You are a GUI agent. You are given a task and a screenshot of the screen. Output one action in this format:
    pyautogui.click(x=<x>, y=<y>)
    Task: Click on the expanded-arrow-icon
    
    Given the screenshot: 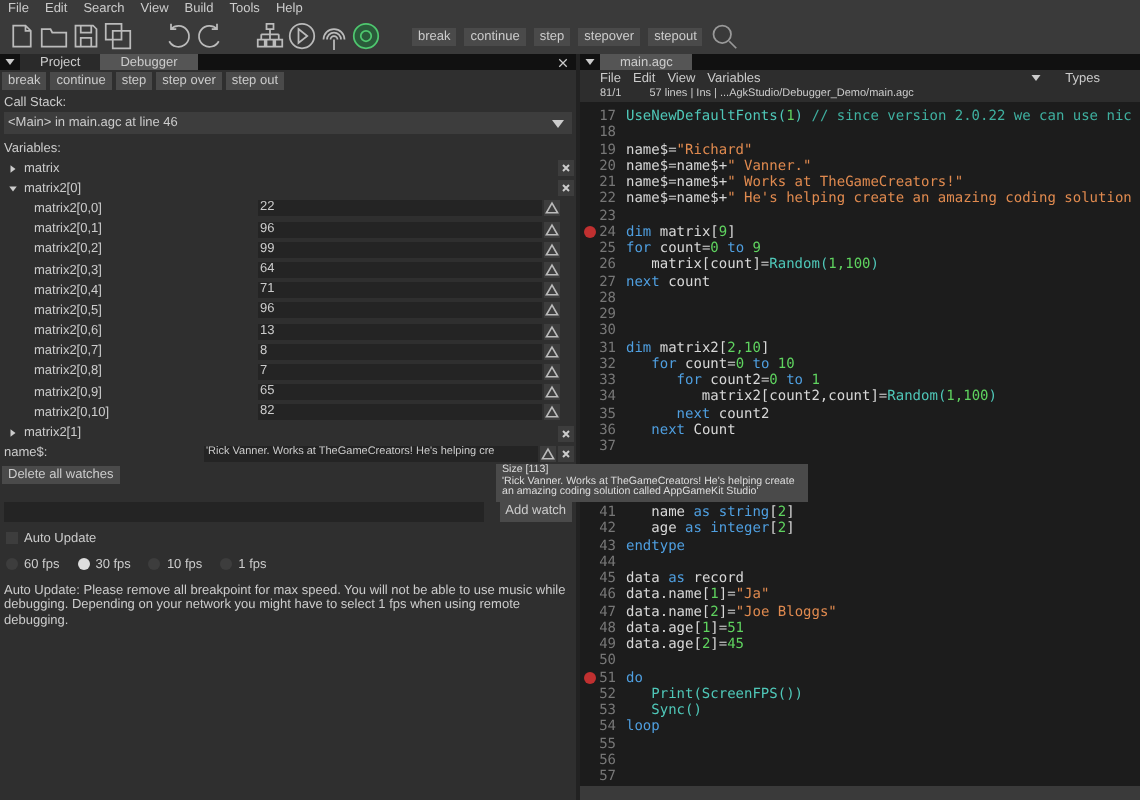 What is the action you would take?
    pyautogui.click(x=13, y=188)
    